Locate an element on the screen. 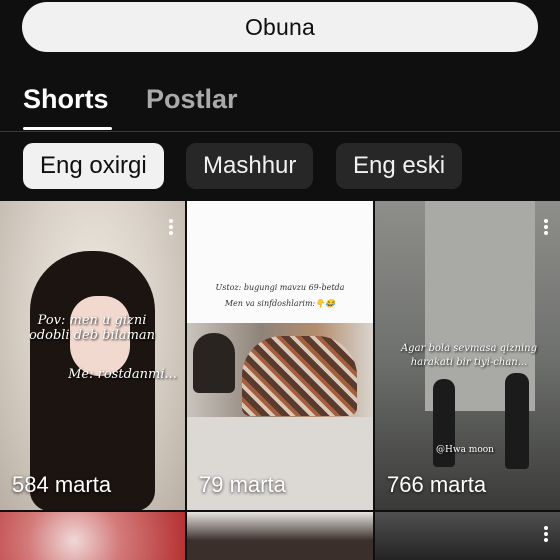 This screenshot has height=560, width=560. channel-tabs: Shorts Postlar is located at coordinates (280, 104).